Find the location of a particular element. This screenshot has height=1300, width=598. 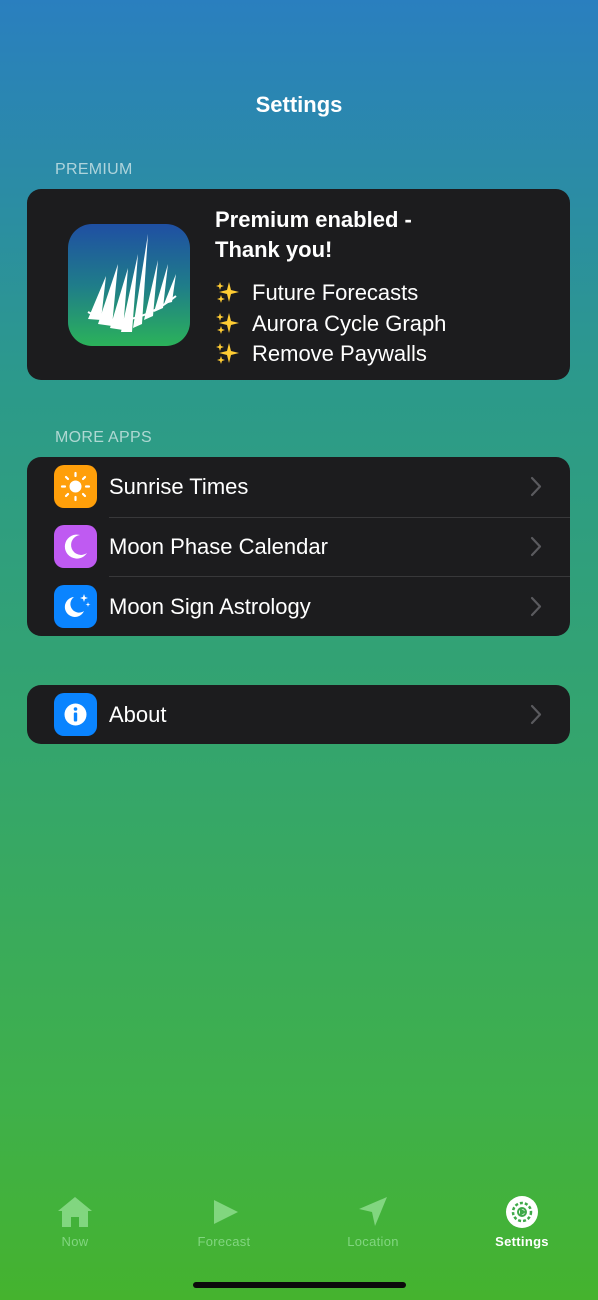

tab-forecast-label: Forecast is located at coordinates (224, 1241).